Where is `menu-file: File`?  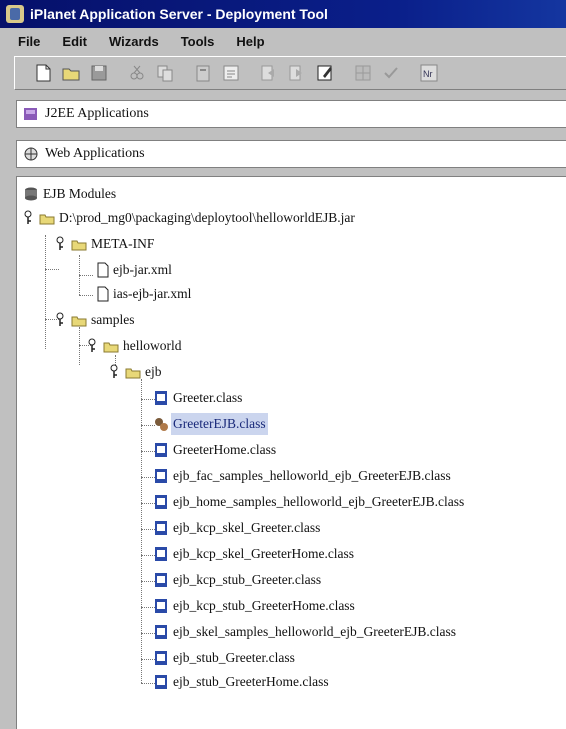
menu-file: File is located at coordinates (24, 41).